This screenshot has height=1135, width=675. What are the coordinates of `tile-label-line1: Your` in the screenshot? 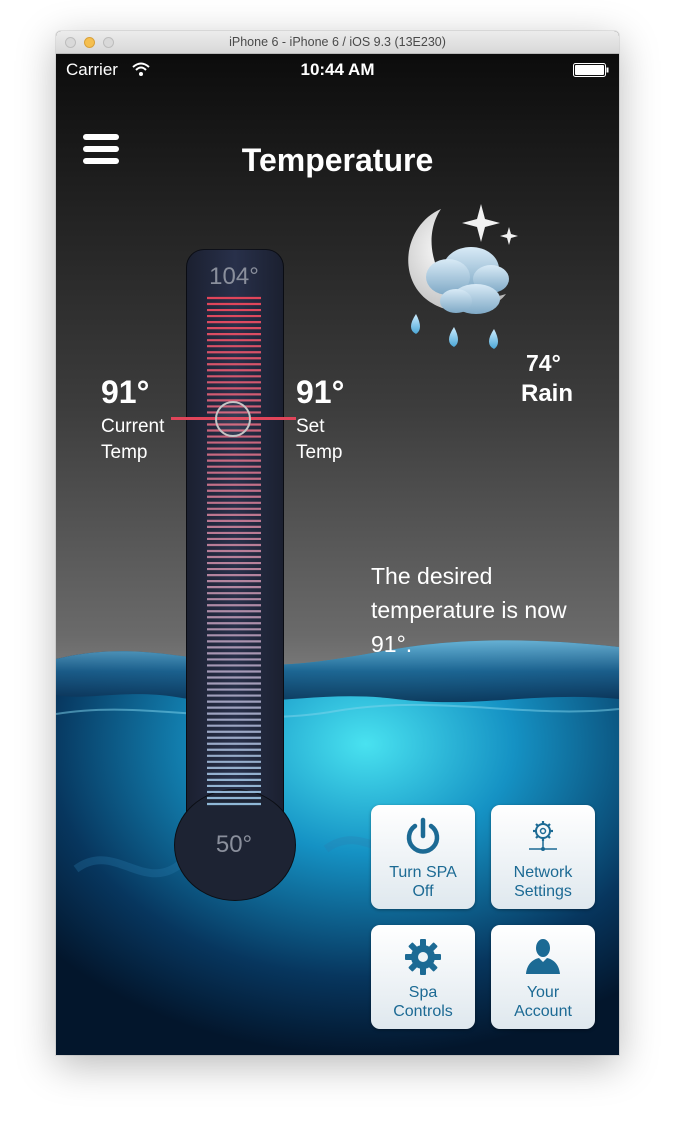 It's located at (543, 992).